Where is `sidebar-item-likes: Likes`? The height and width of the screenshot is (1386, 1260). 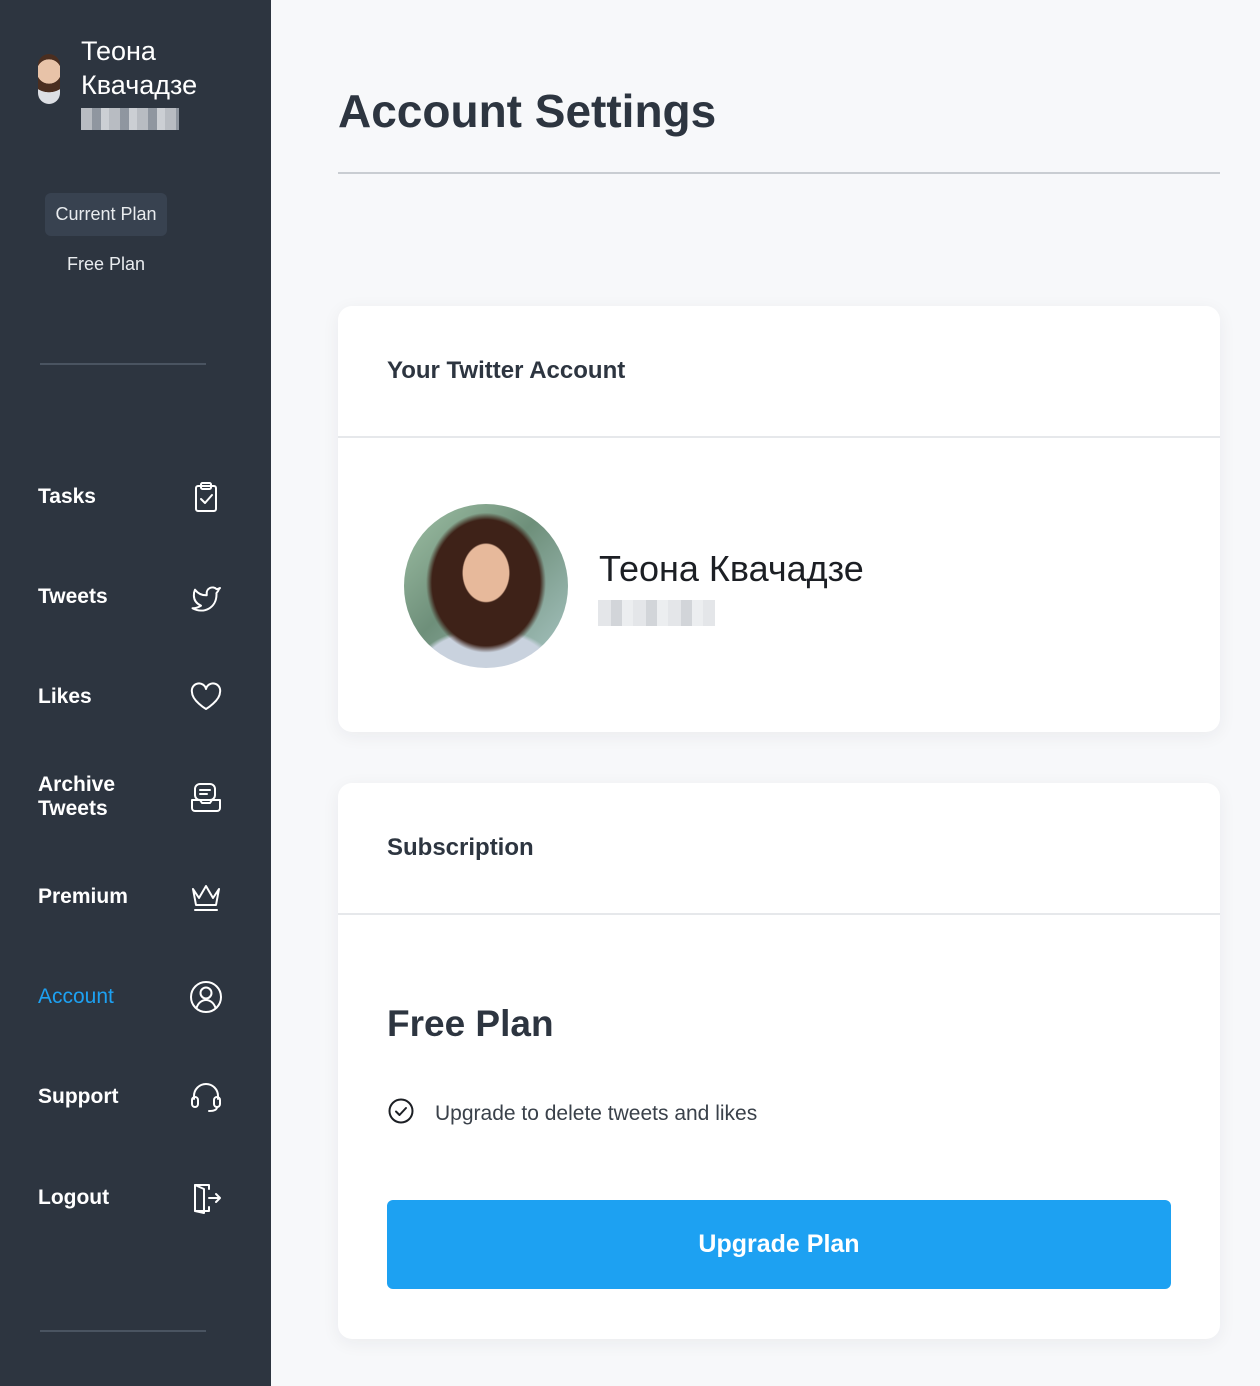
sidebar-item-likes: Likes is located at coordinates (131, 697).